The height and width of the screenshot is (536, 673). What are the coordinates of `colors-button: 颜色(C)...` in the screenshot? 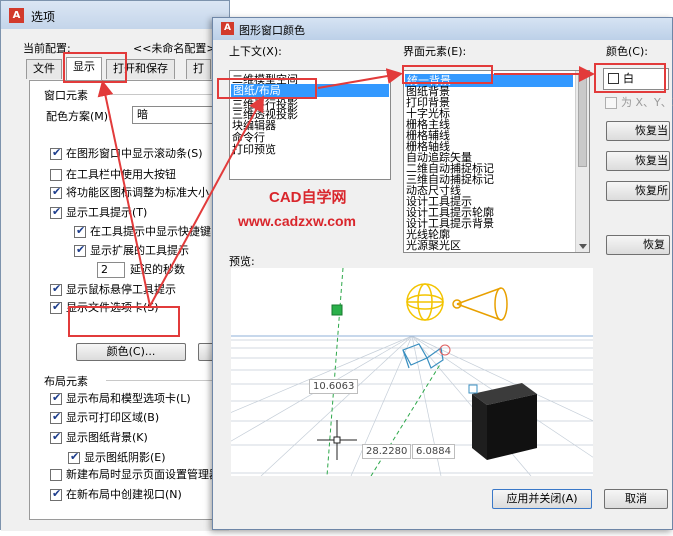 It's located at (131, 352).